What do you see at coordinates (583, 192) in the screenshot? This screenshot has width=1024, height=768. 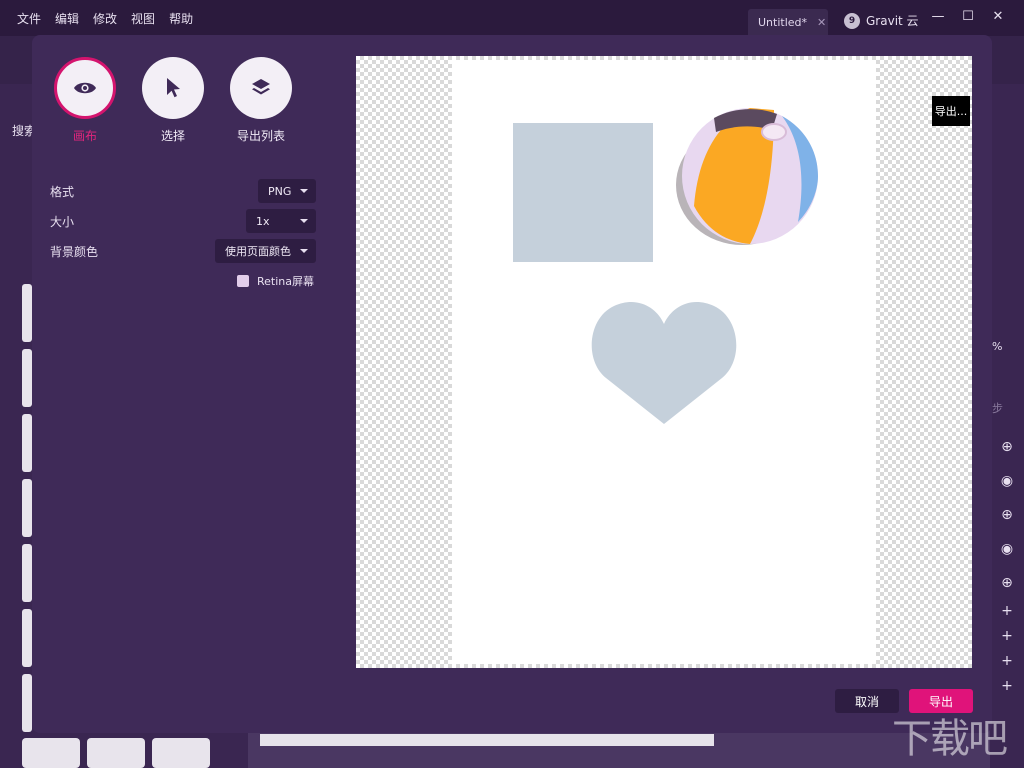 I see `square-shape` at bounding box center [583, 192].